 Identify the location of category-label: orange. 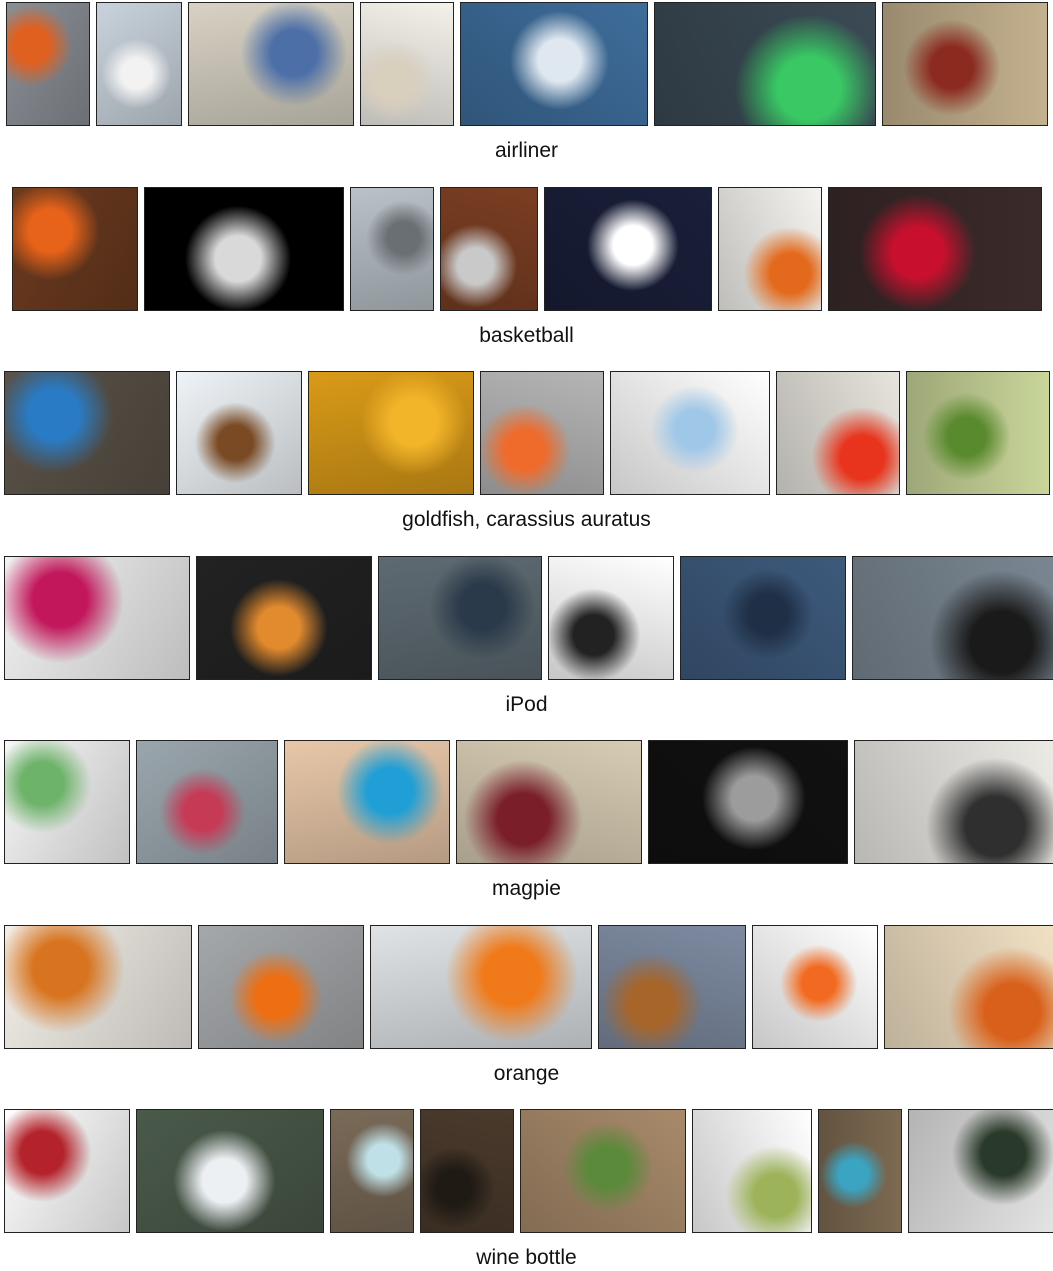
(526, 1073).